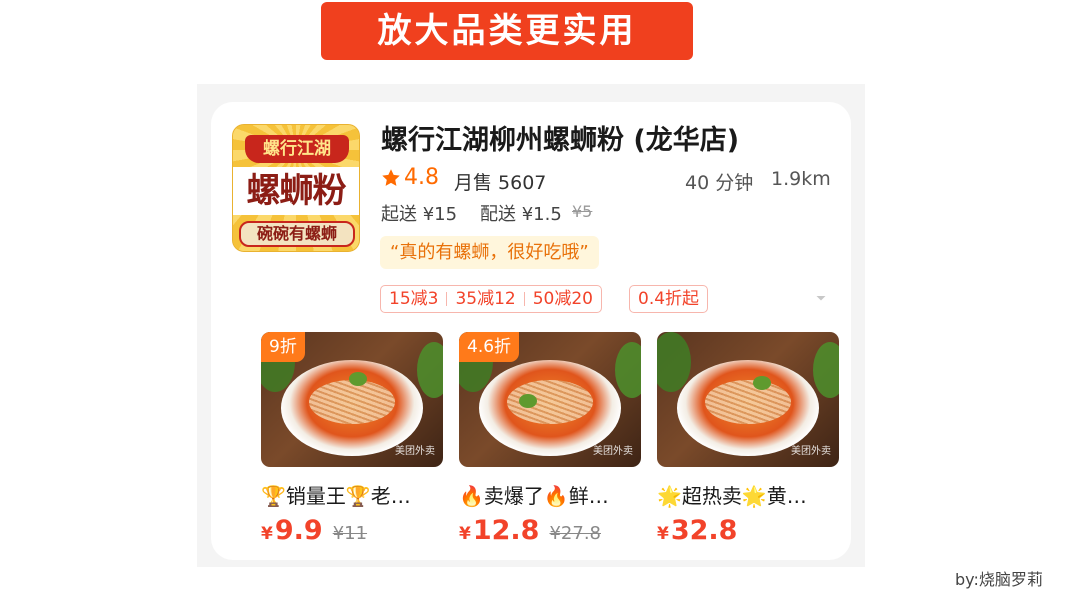 The width and height of the screenshot is (1080, 607). Describe the element at coordinates (821, 298) in the screenshot. I see `chevron-down-icon` at that location.